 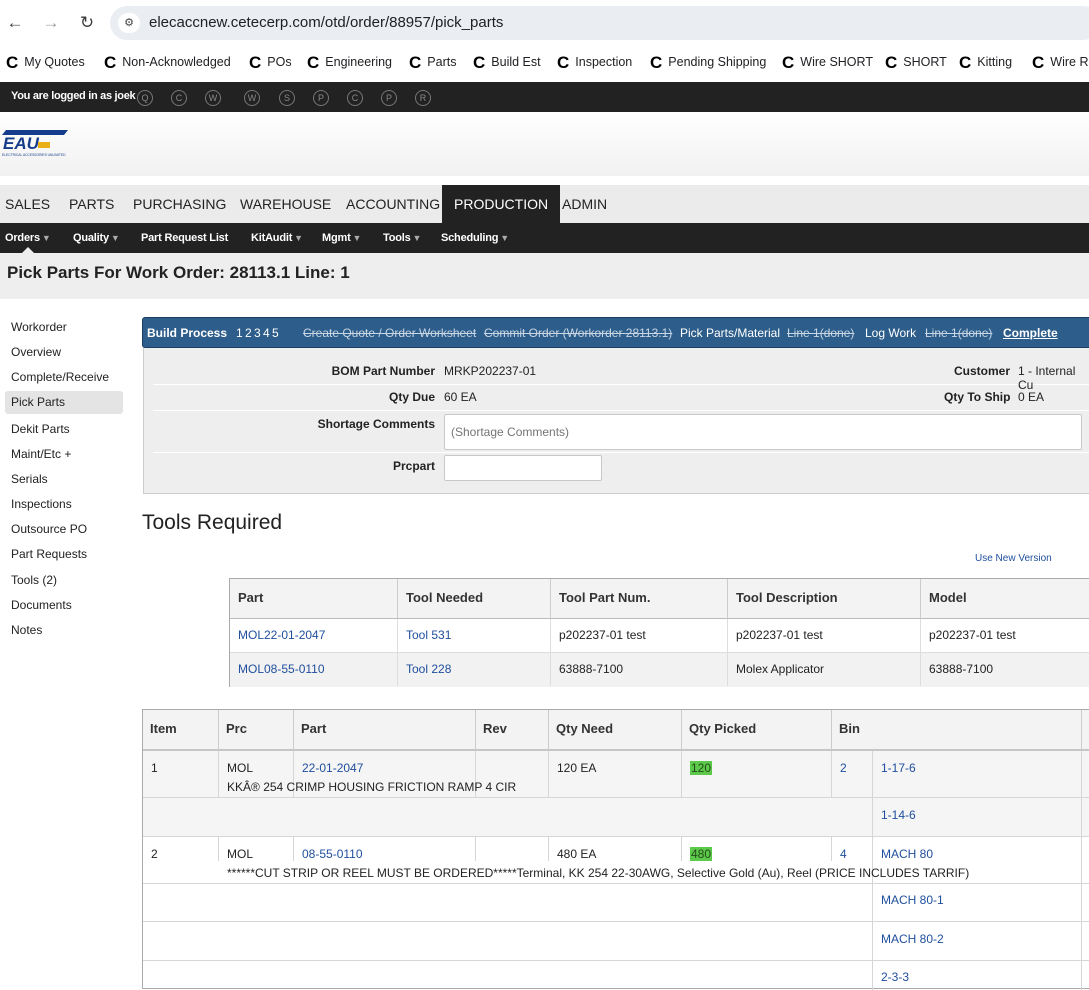 What do you see at coordinates (757, 730) in the screenshot?
I see `parts-header-qty-picked: Qty Picked` at bounding box center [757, 730].